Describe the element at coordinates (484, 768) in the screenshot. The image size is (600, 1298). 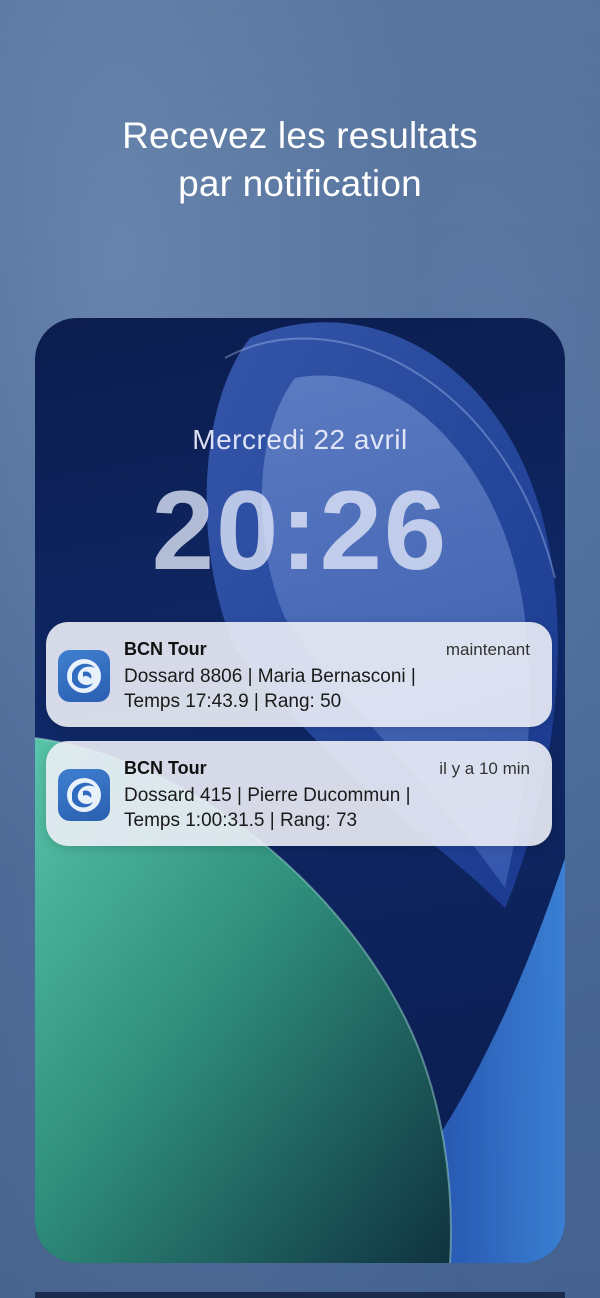
I see `notification-time: il y a 10 min` at that location.